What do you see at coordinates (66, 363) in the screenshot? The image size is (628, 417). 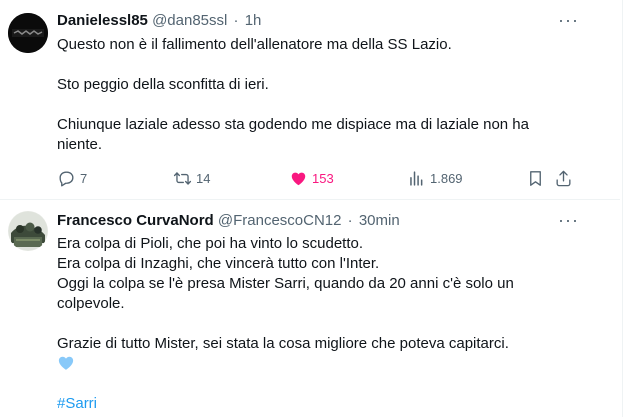 I see `blue-heart-emoji-icon` at bounding box center [66, 363].